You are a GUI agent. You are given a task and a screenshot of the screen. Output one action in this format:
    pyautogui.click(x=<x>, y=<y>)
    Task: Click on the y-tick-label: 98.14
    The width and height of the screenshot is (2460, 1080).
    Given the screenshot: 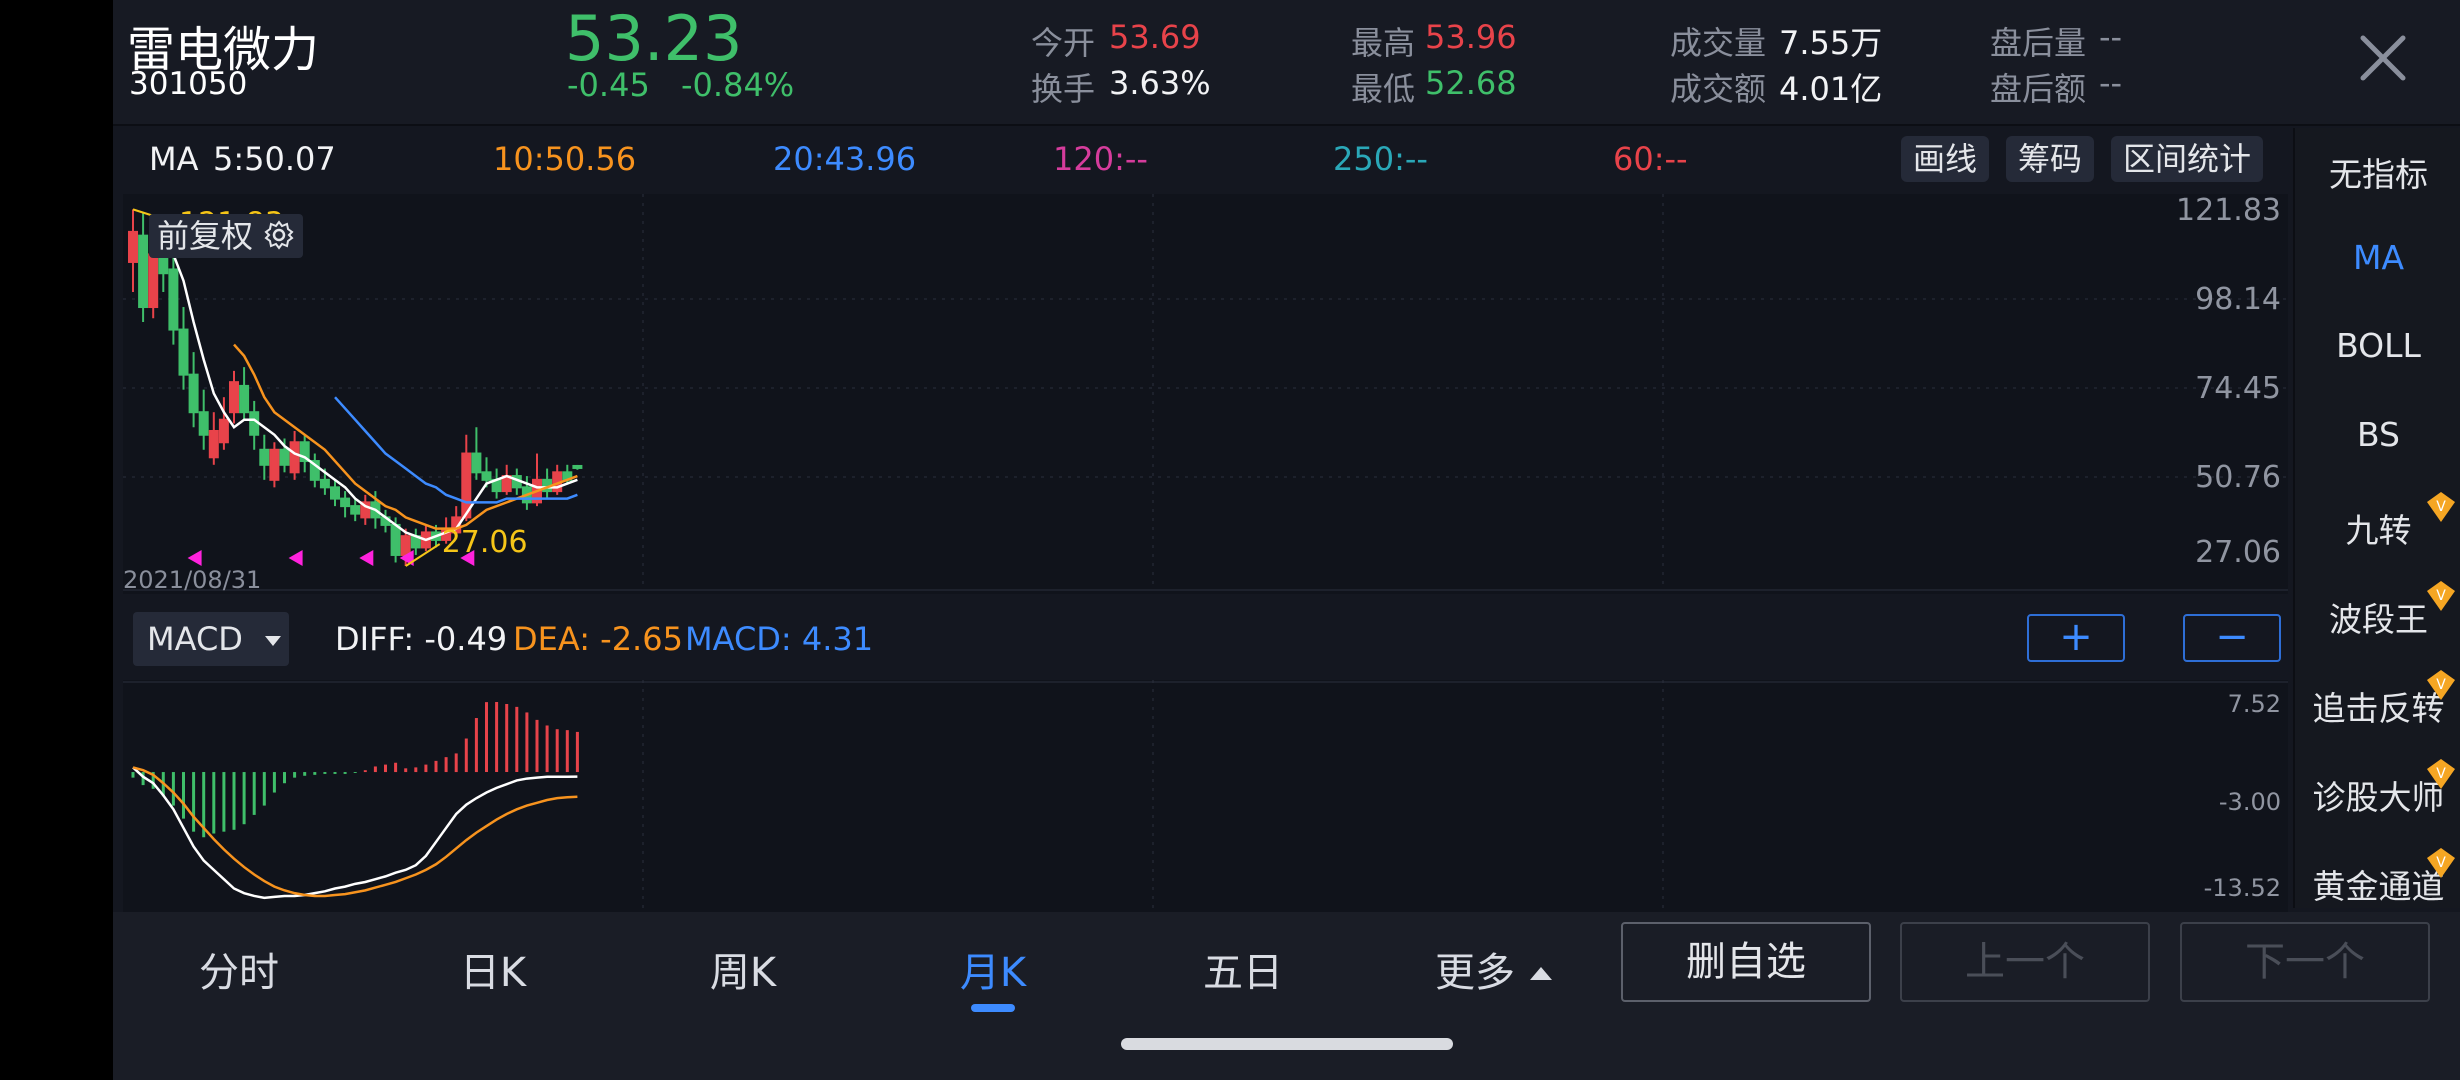 What is the action you would take?
    pyautogui.click(x=2238, y=299)
    